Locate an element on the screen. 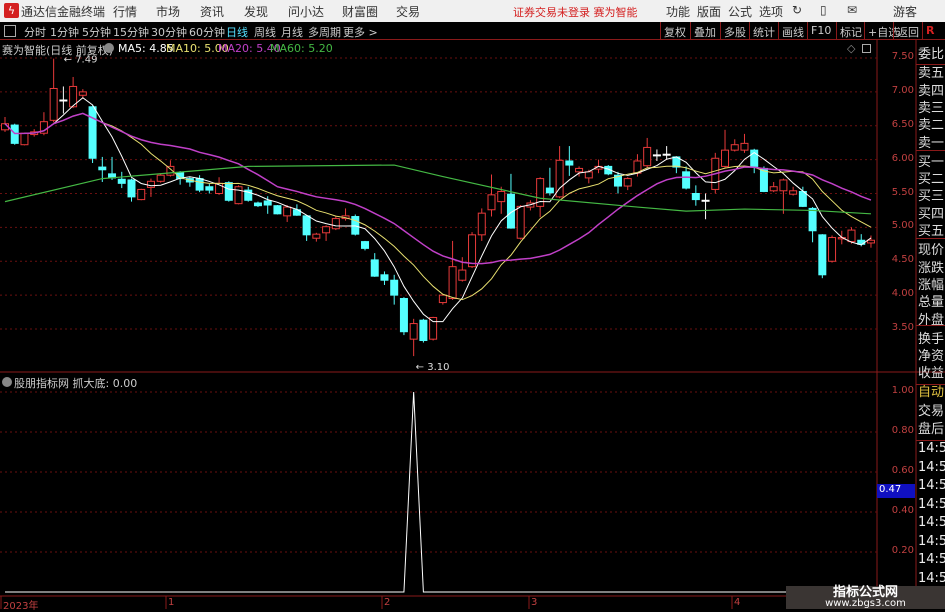  quote-row-label: 外盘 is located at coordinates (931, 320).